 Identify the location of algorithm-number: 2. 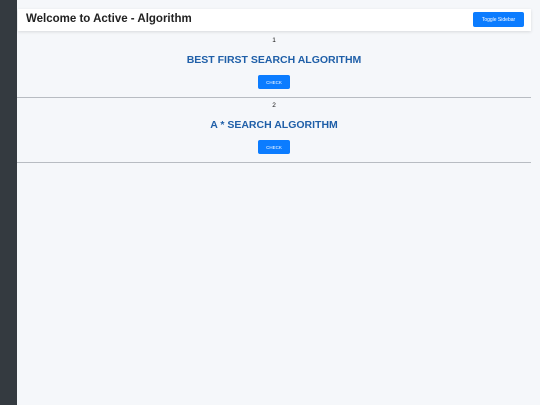
(274, 105).